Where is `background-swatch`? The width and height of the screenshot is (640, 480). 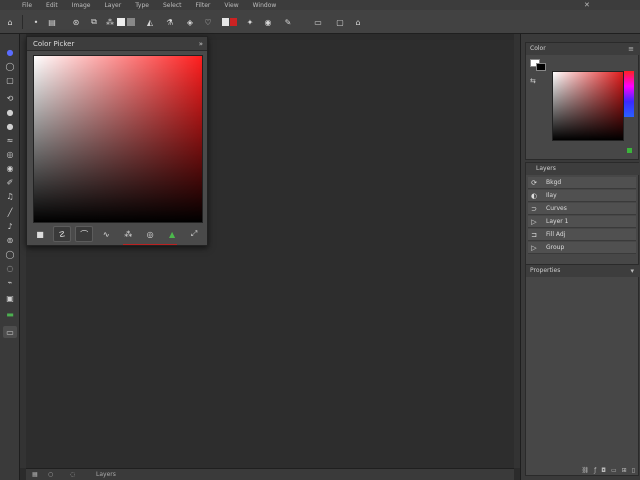
background-swatch is located at coordinates (541, 67).